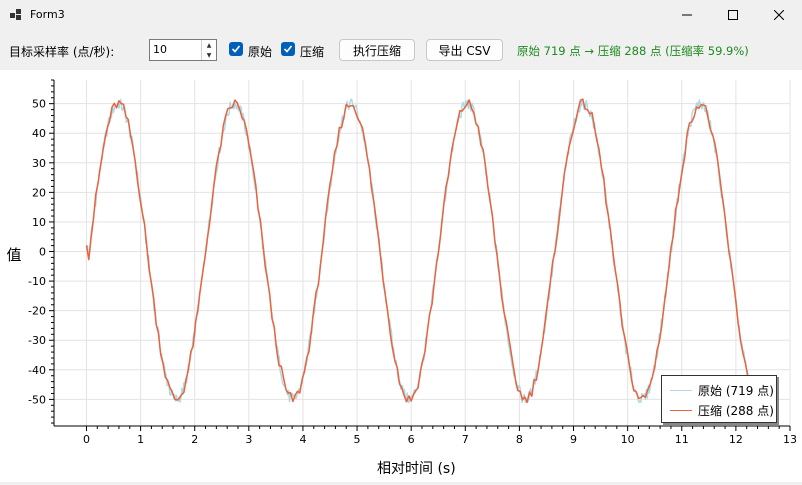 This screenshot has height=485, width=802. What do you see at coordinates (39, 163) in the screenshot?
I see `y-tick-label: 30` at bounding box center [39, 163].